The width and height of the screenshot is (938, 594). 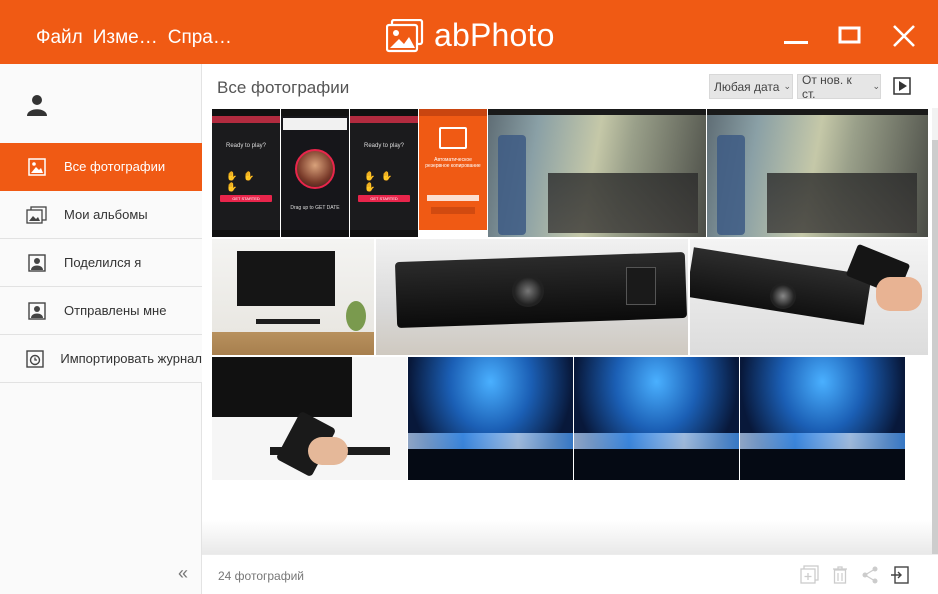 I want to click on shared-with-me-icon, so click(x=37, y=311).